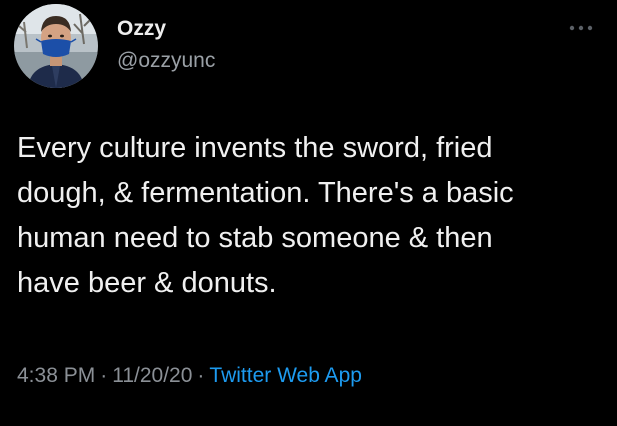  I want to click on tweet-text-line: human need to stab someone & then, so click(255, 238).